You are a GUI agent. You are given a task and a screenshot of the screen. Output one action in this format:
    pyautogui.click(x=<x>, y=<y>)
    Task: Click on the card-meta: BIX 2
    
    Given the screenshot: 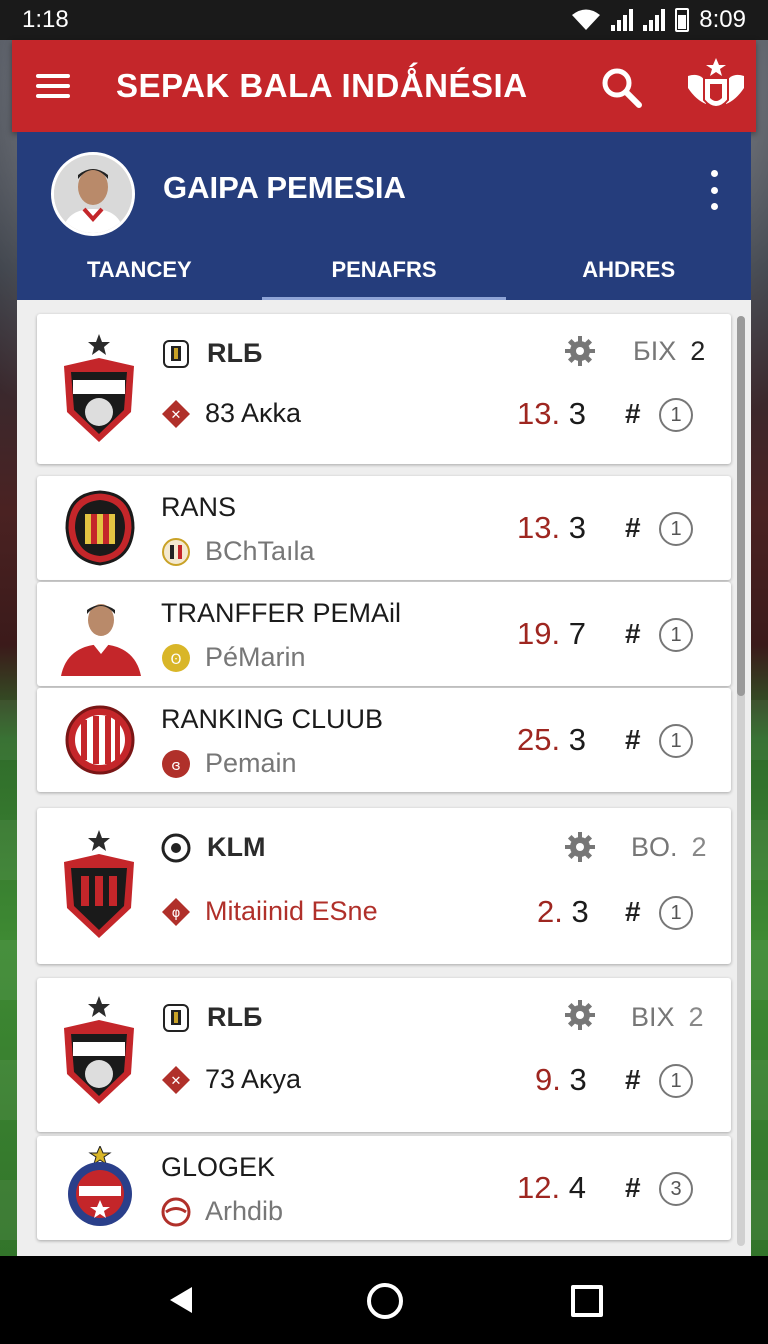 What is the action you would take?
    pyautogui.click(x=667, y=1017)
    